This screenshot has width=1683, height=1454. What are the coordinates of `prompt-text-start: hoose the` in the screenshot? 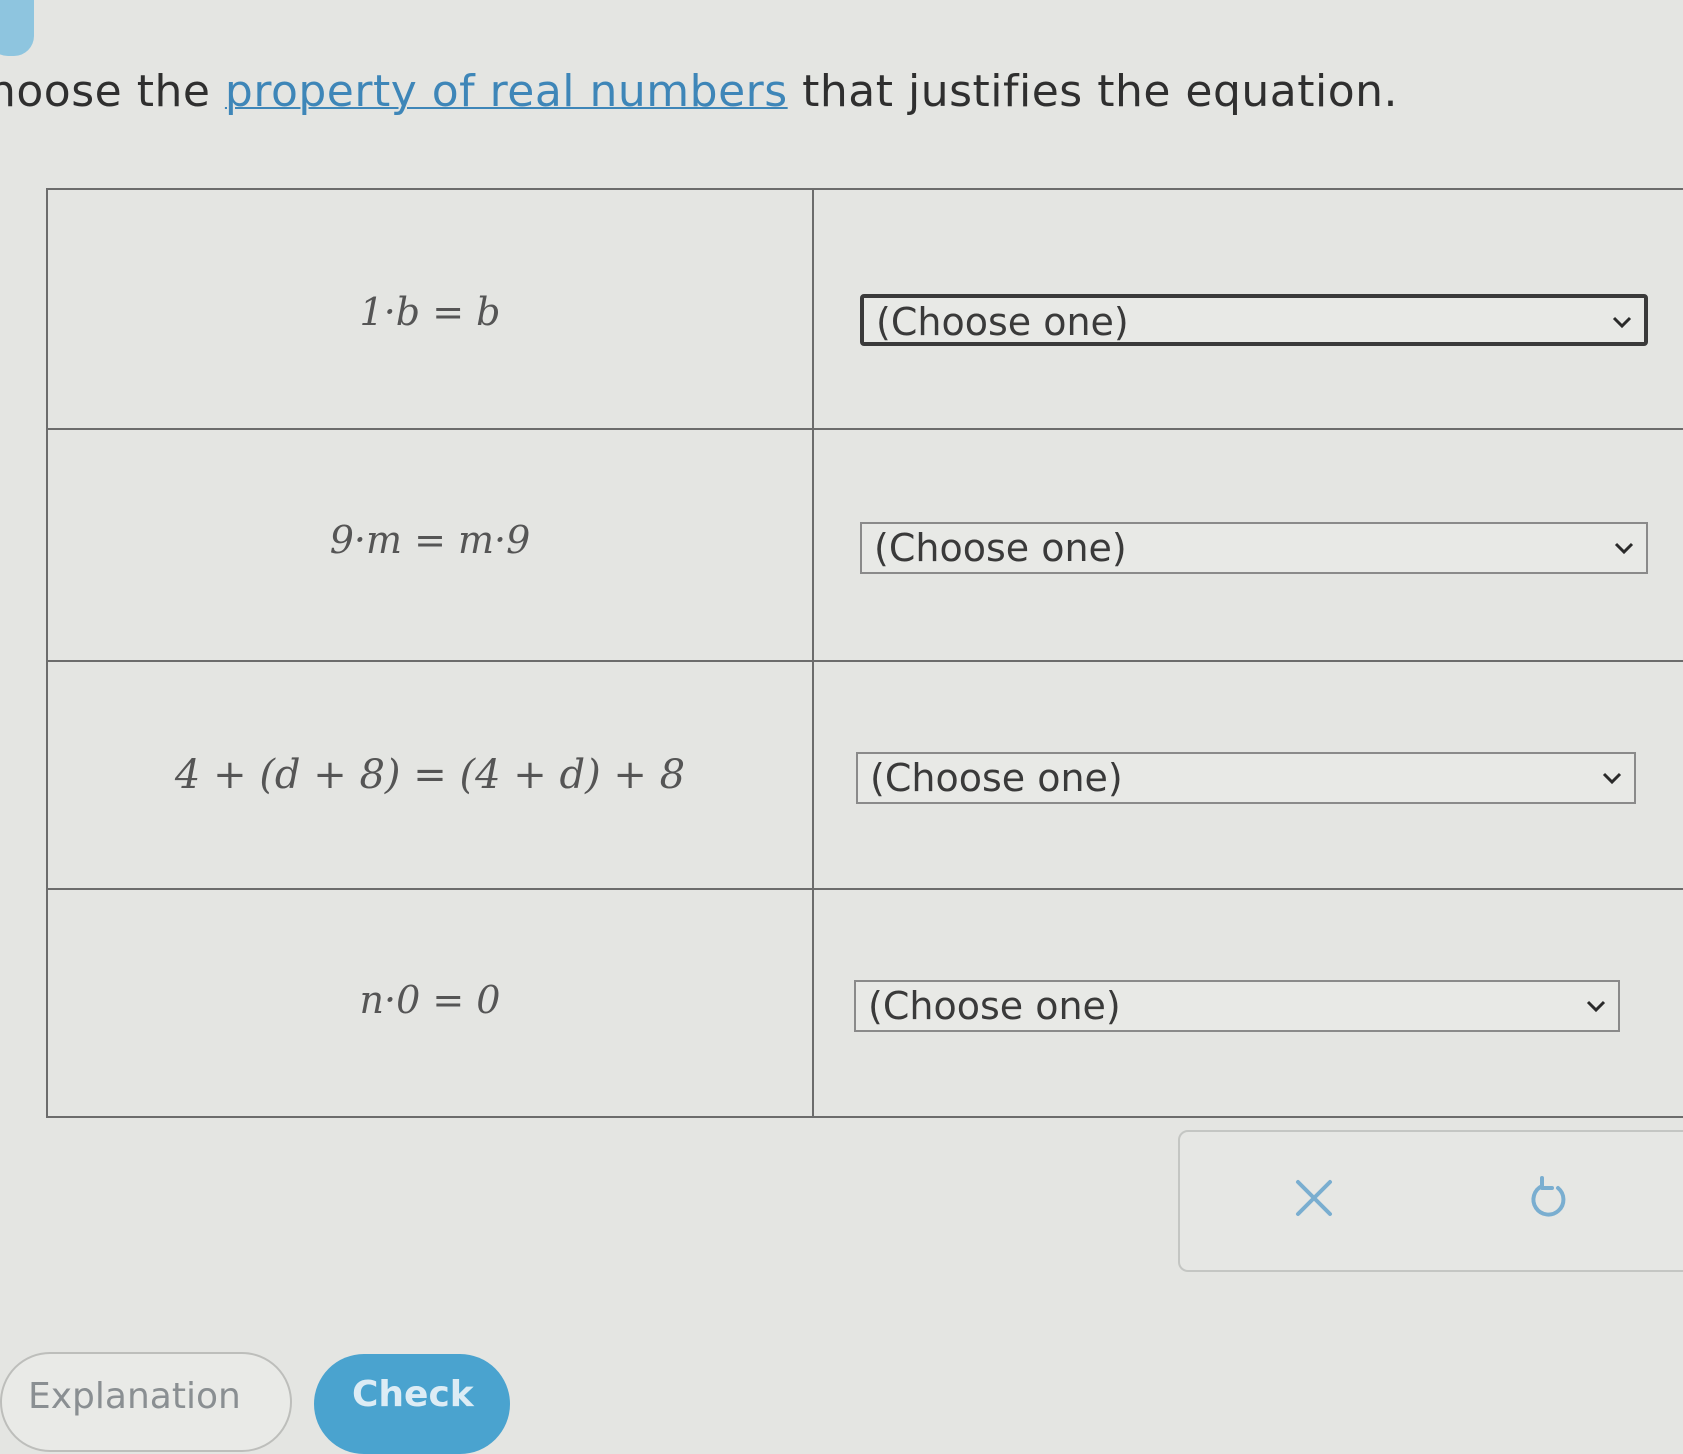 It's located at (112, 91).